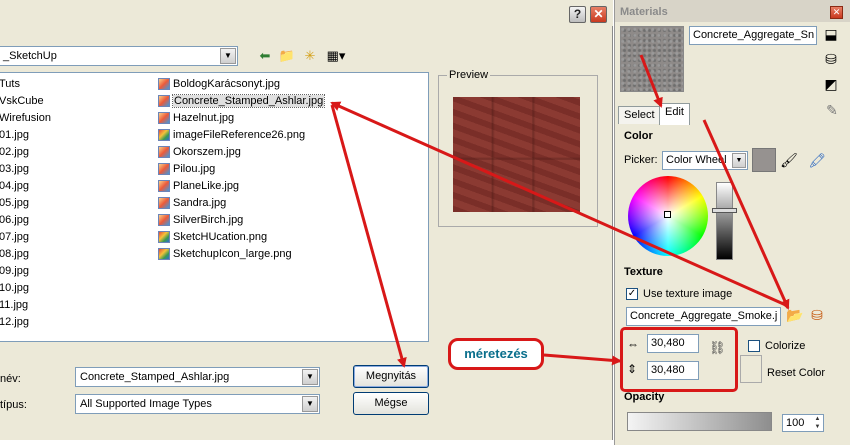 This screenshot has width=850, height=445. What do you see at coordinates (516, 154) in the screenshot?
I see `preview-image` at bounding box center [516, 154].